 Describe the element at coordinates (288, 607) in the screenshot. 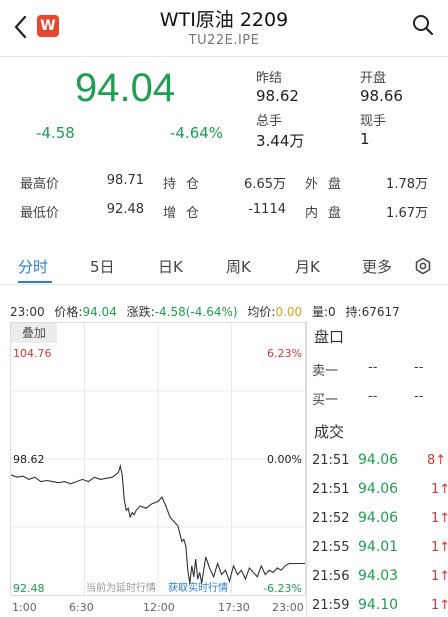

I see `x-tick-label: 23:00` at that location.